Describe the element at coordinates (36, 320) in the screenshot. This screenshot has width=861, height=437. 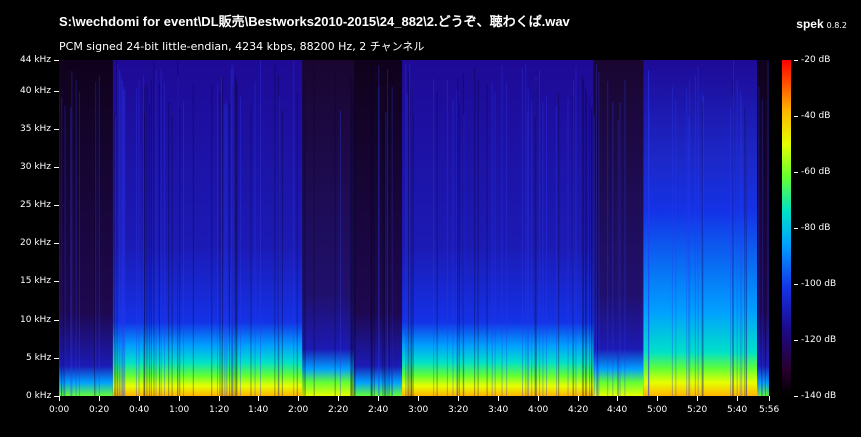
I see `y-tick-label: 10 kHz` at that location.